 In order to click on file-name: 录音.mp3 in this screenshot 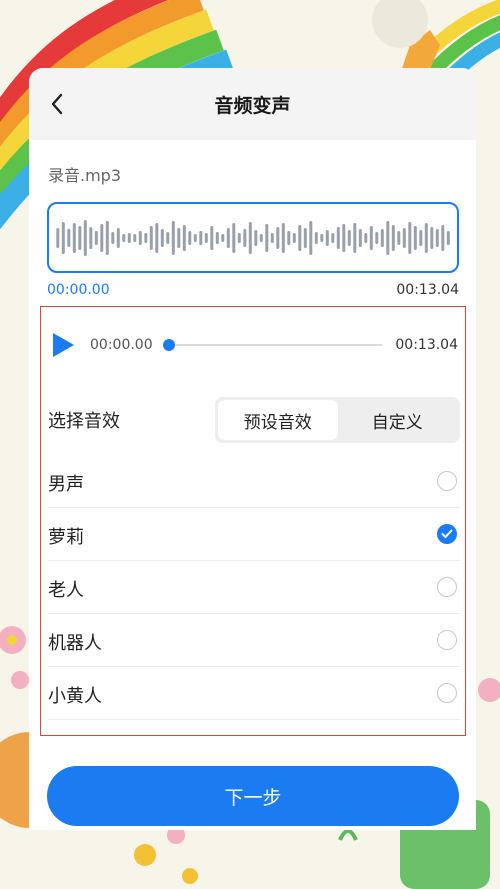, I will do `click(85, 175)`.